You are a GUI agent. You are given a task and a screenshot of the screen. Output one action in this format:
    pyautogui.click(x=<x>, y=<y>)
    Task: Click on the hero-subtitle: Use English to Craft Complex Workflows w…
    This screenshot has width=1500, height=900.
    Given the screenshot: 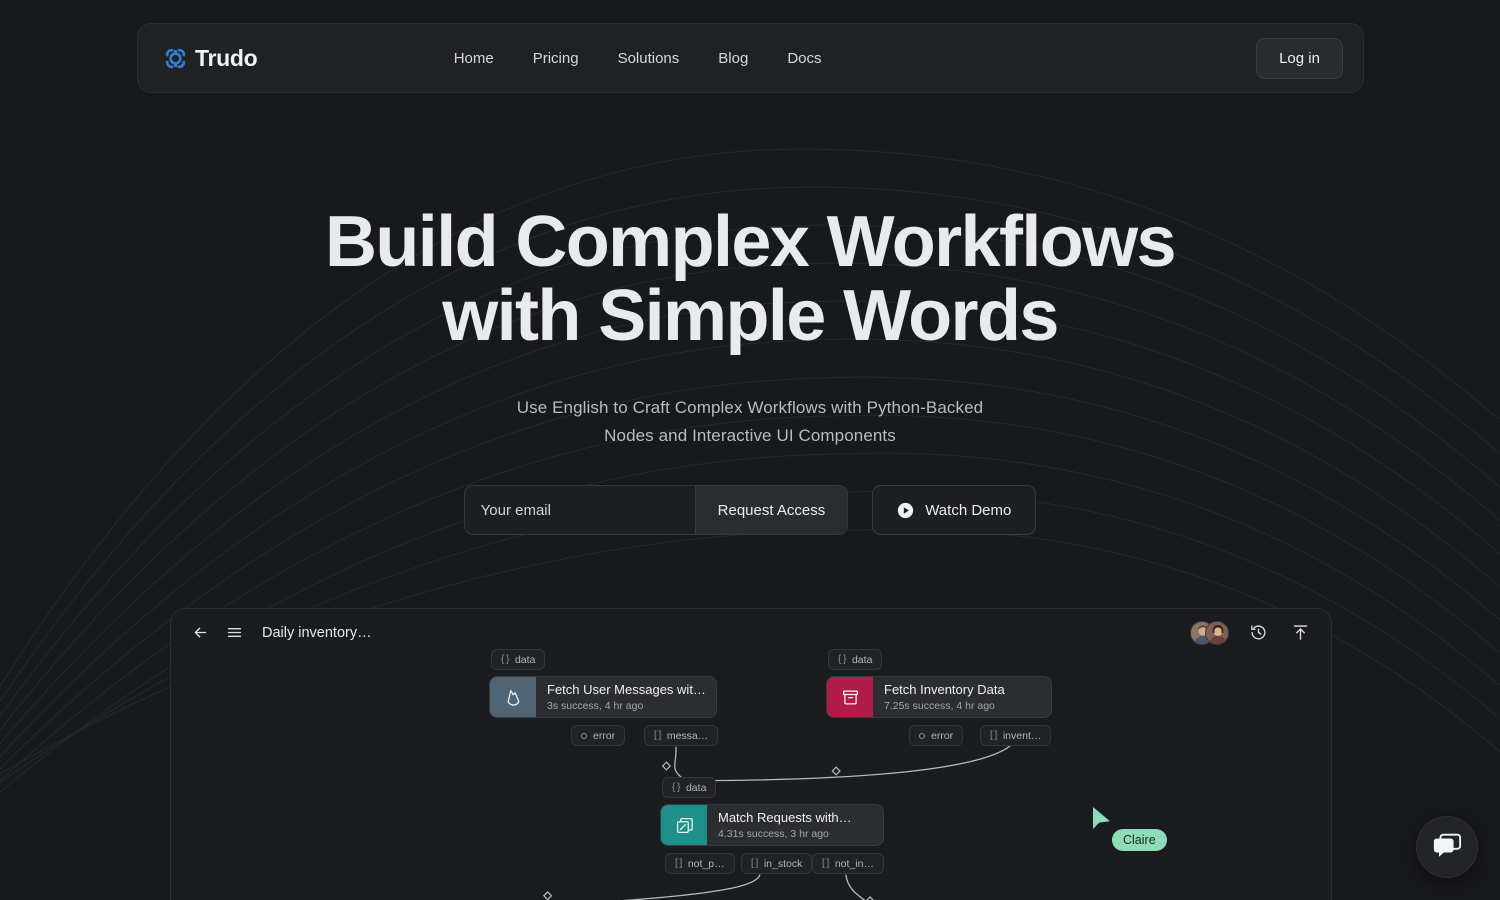 What is the action you would take?
    pyautogui.click(x=750, y=422)
    